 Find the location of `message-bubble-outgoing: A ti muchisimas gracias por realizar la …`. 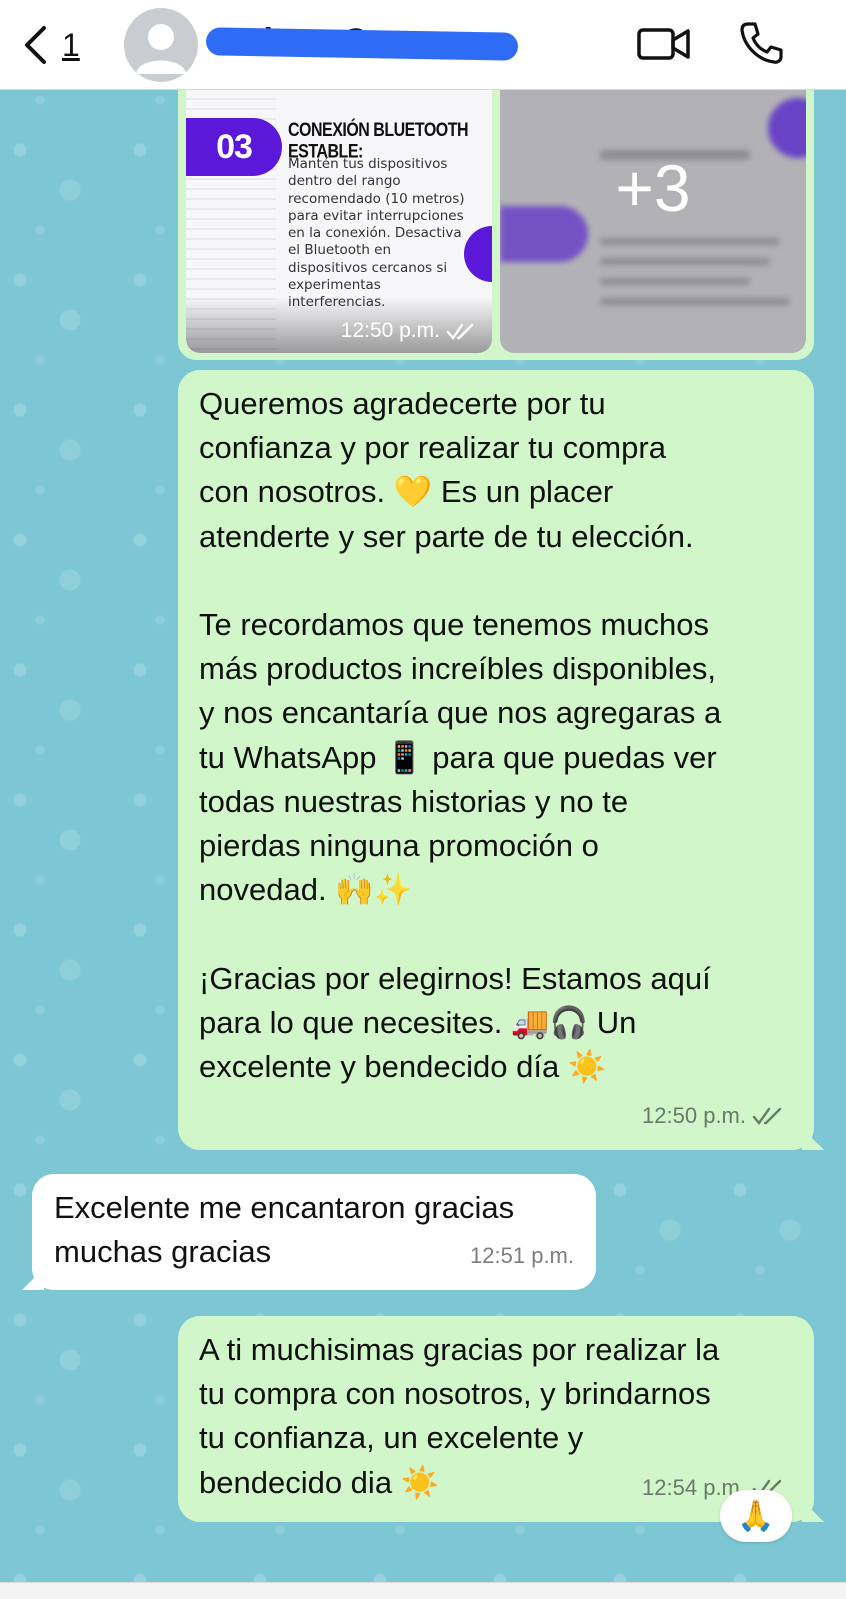

message-bubble-outgoing: A ti muchisimas gracias por realizar la … is located at coordinates (501, 1419).